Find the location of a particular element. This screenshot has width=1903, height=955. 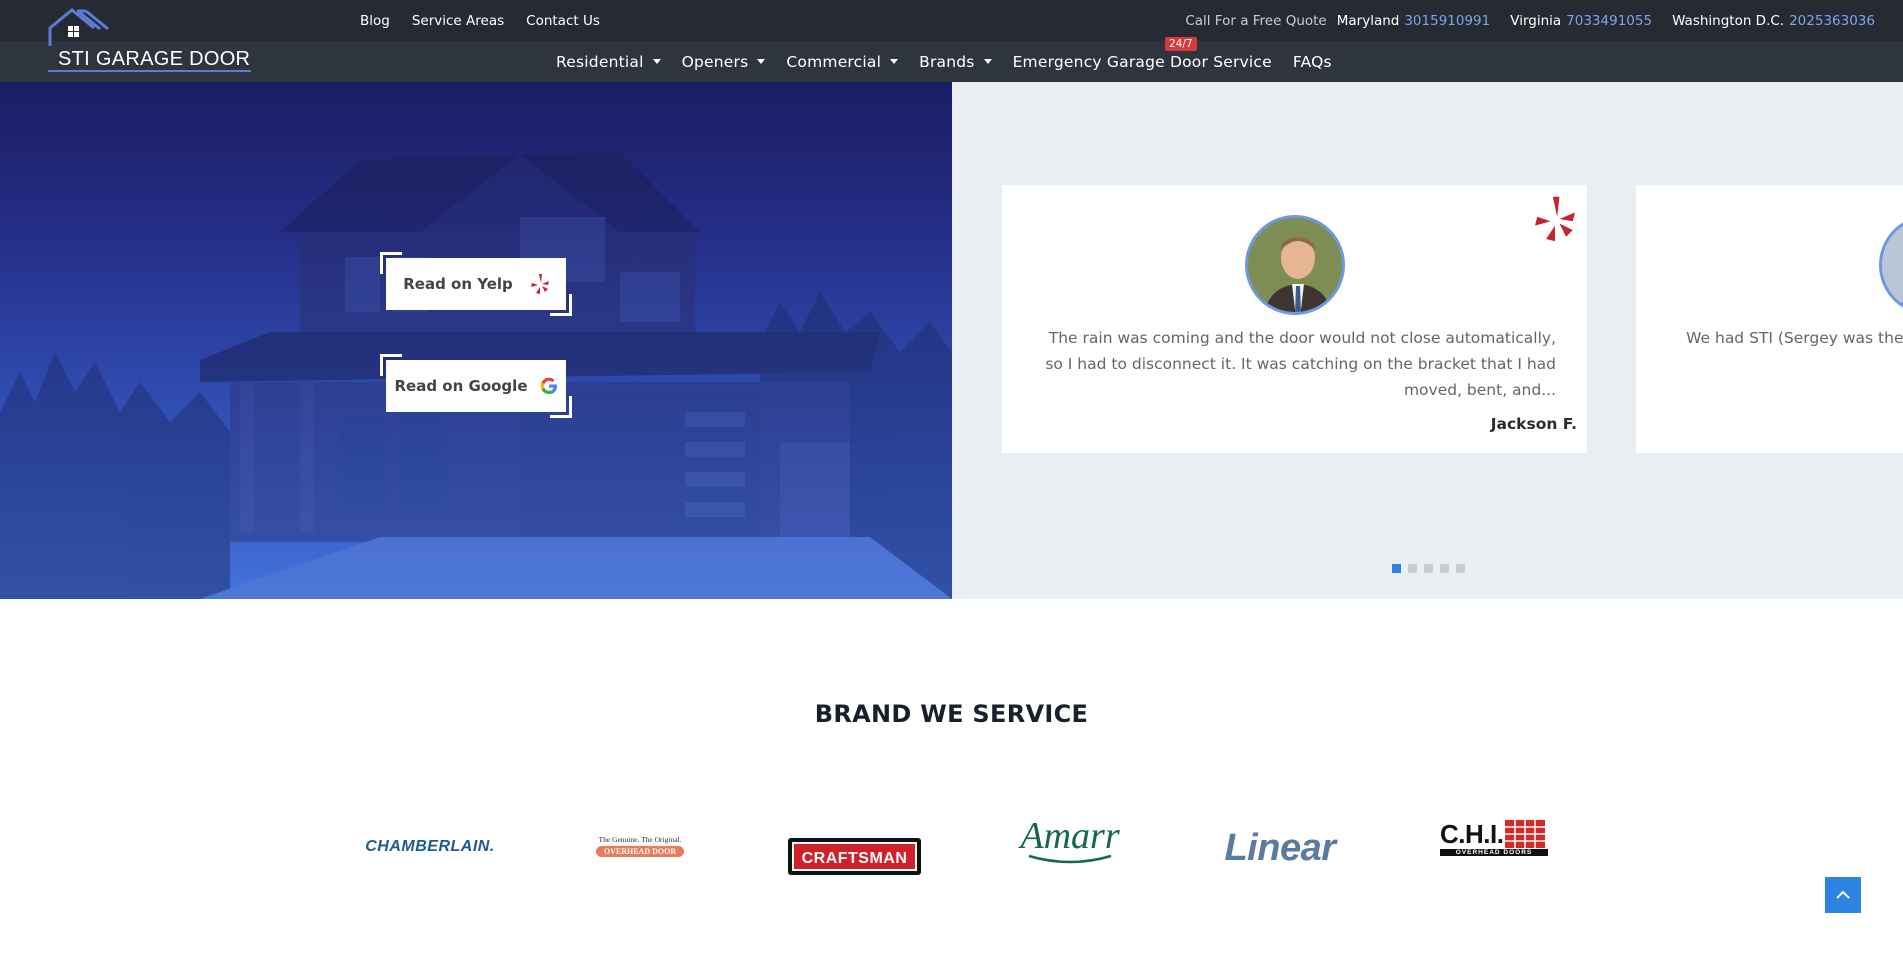

badge-24-7: 24/7 is located at coordinates (1181, 44).